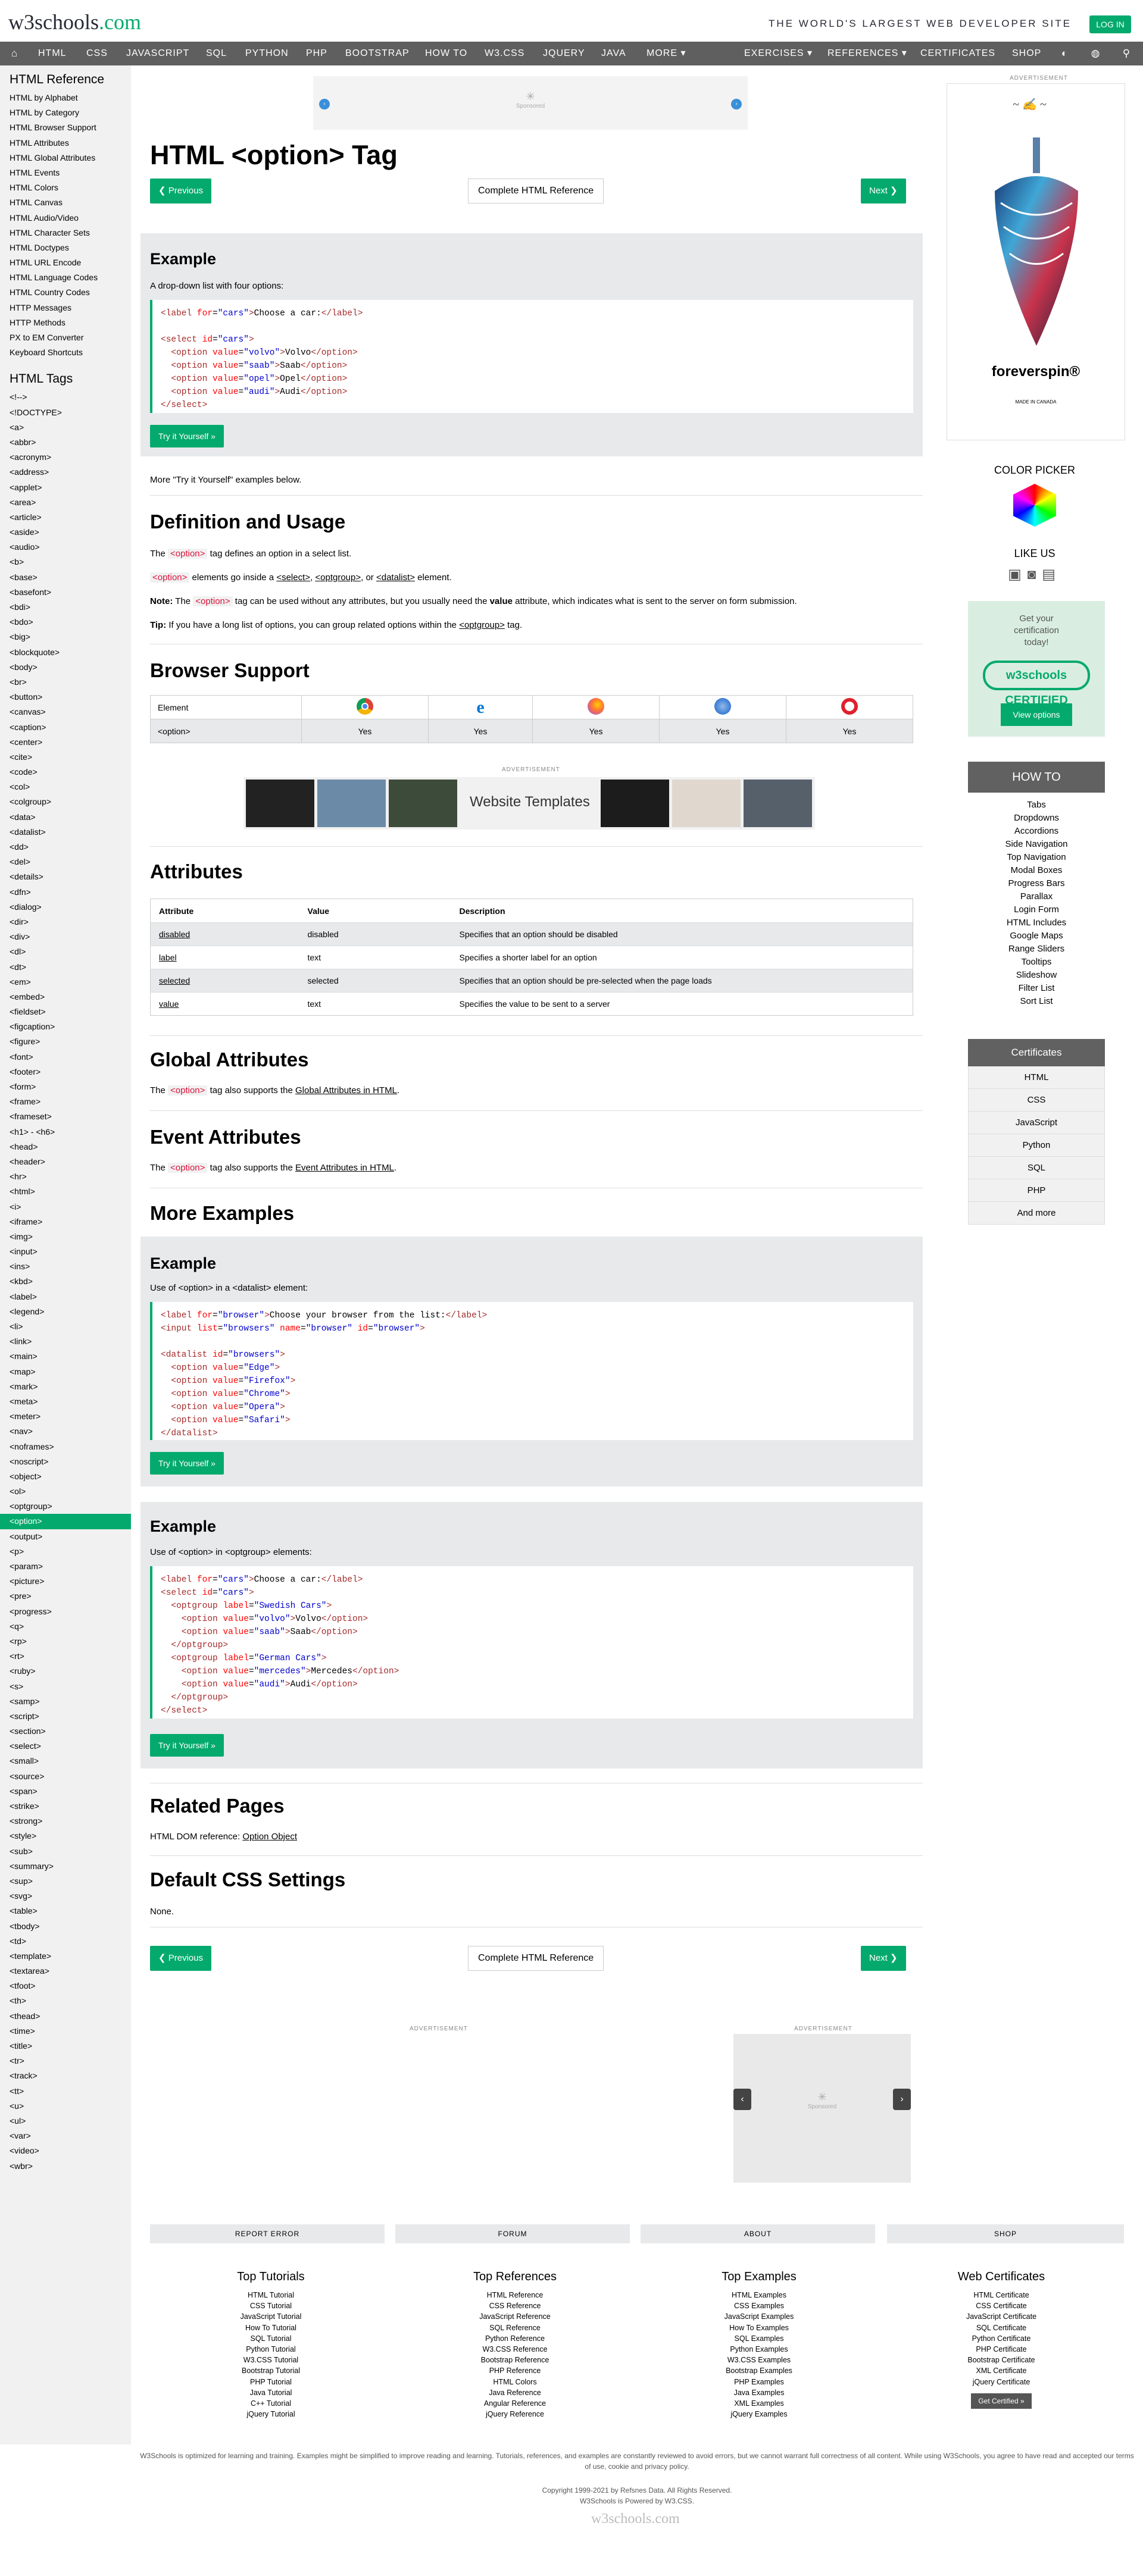 The height and width of the screenshot is (2576, 1143). Describe the element at coordinates (269, 1837) in the screenshot. I see `option-object-link: Option Object` at that location.